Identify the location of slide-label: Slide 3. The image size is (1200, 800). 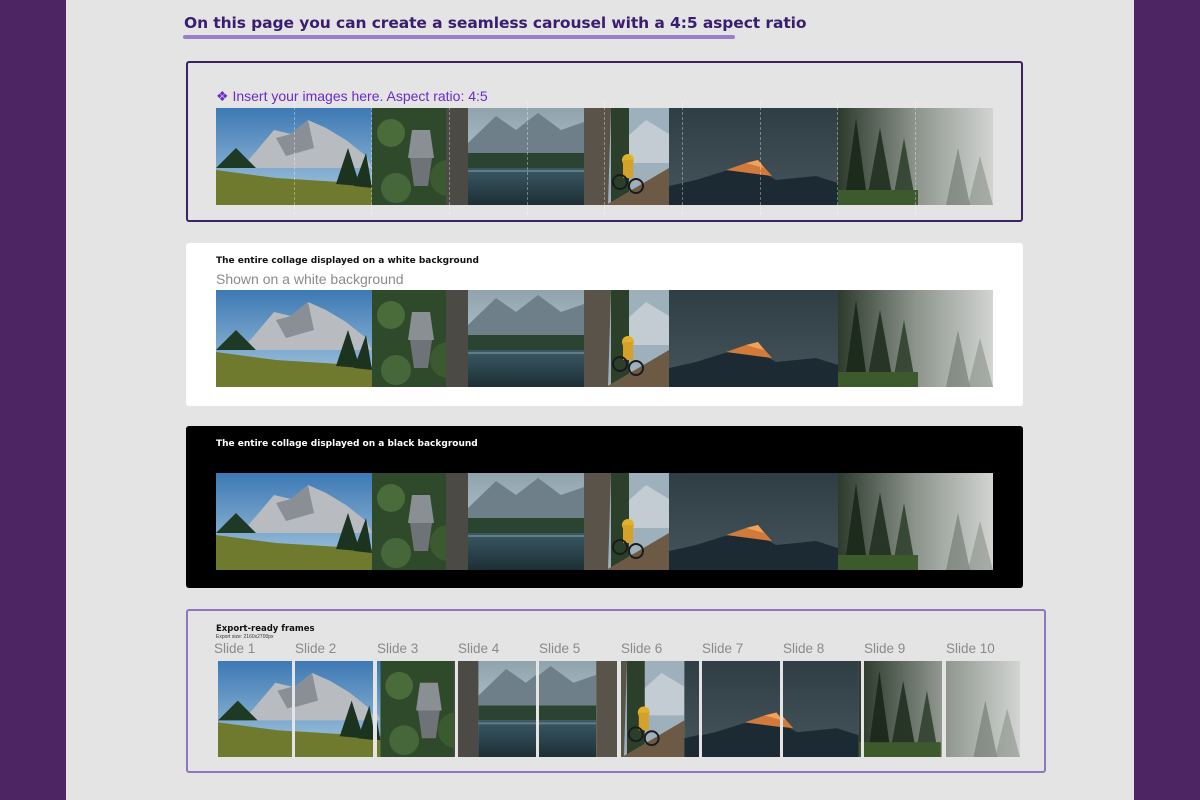
(398, 648).